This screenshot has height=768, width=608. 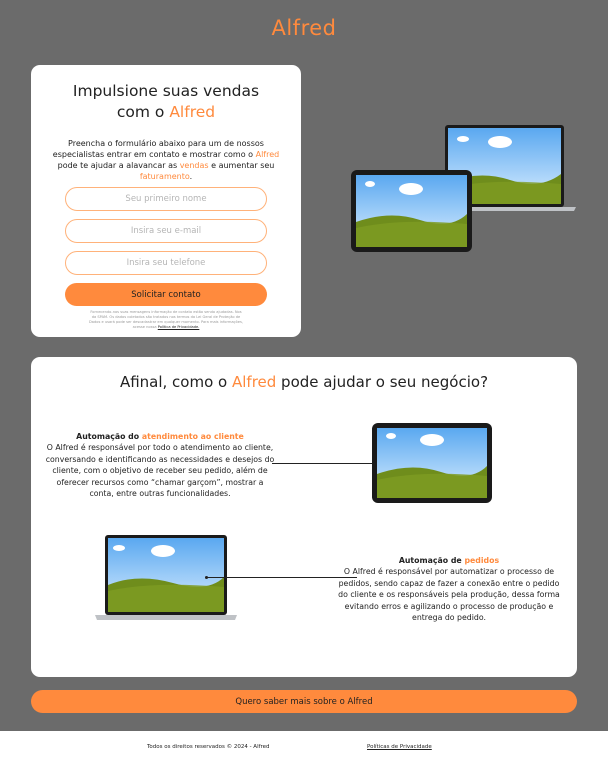 I want to click on brand-logo: Alfred, so click(x=304, y=28).